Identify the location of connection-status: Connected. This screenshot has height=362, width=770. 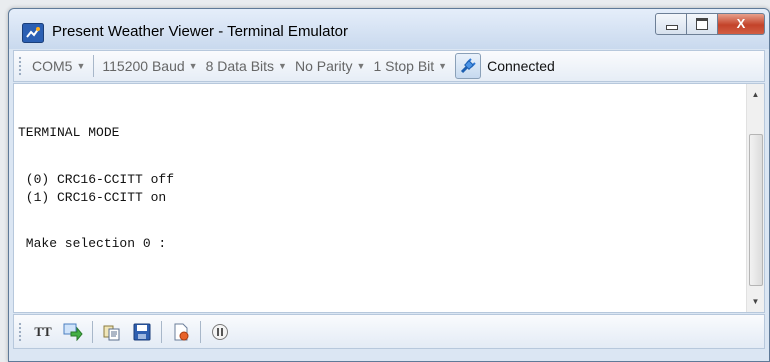
(521, 66).